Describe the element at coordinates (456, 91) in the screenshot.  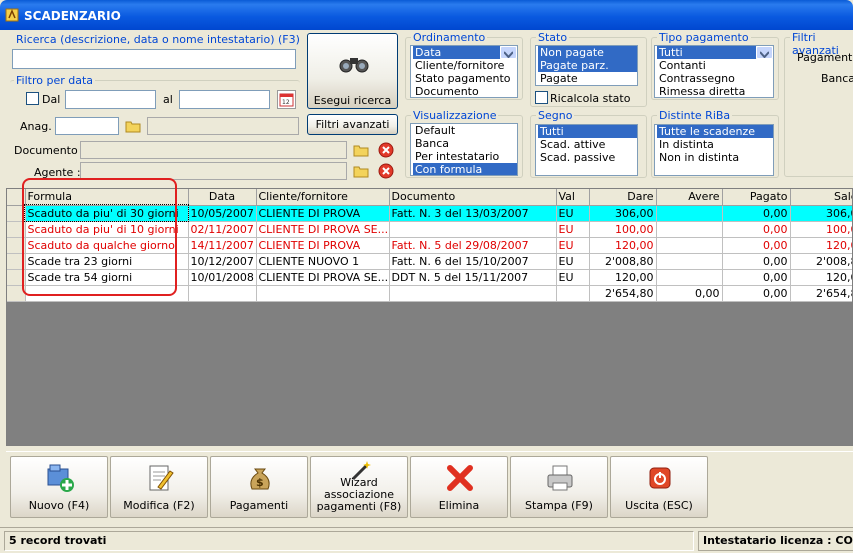
I see `ordinamento-option: Documento` at that location.